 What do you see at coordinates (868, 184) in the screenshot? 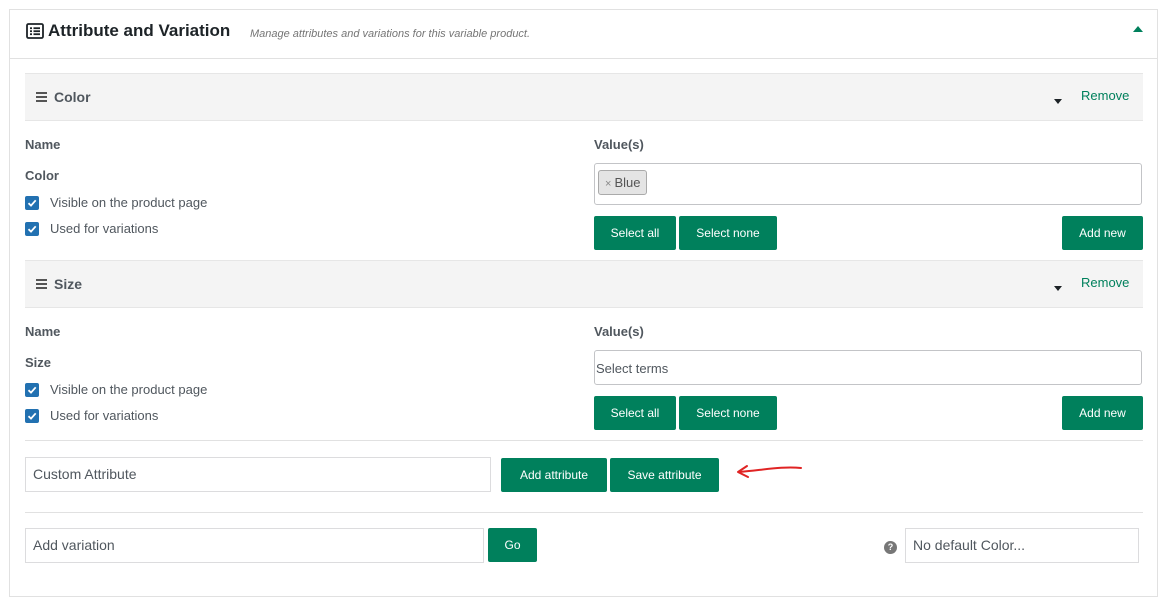
I see `values-multiselect: × Blue` at bounding box center [868, 184].